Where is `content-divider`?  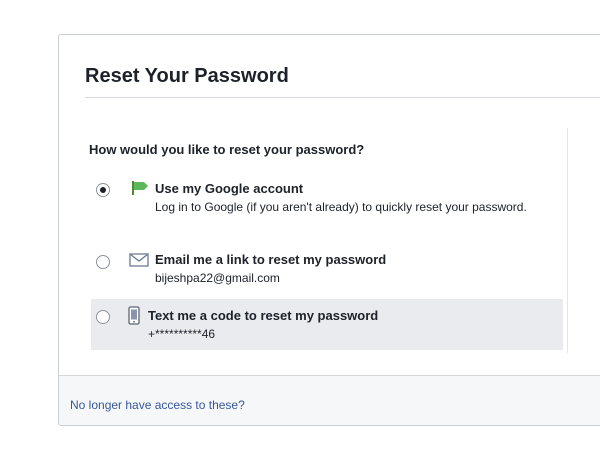 content-divider is located at coordinates (567, 240).